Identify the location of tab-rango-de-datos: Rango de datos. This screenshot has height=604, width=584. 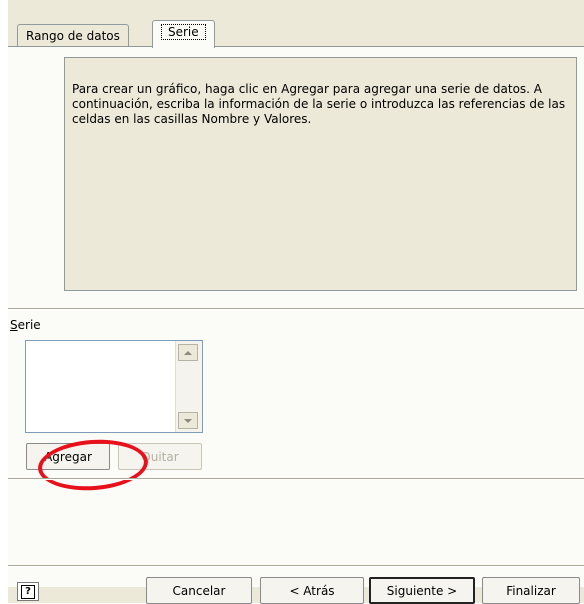
(73, 35).